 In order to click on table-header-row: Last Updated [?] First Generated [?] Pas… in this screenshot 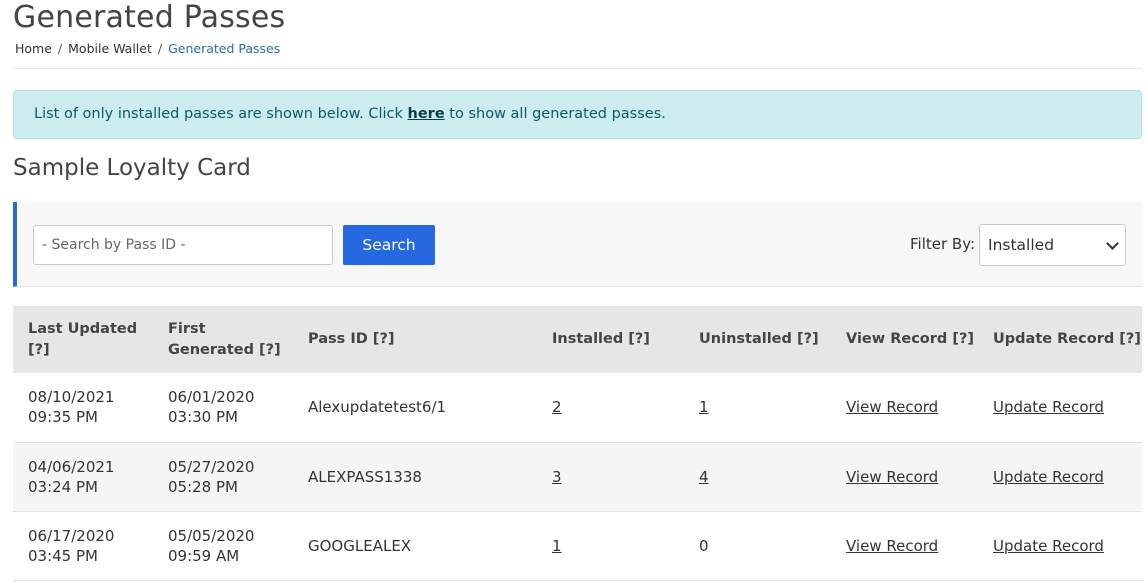, I will do `click(577, 339)`.